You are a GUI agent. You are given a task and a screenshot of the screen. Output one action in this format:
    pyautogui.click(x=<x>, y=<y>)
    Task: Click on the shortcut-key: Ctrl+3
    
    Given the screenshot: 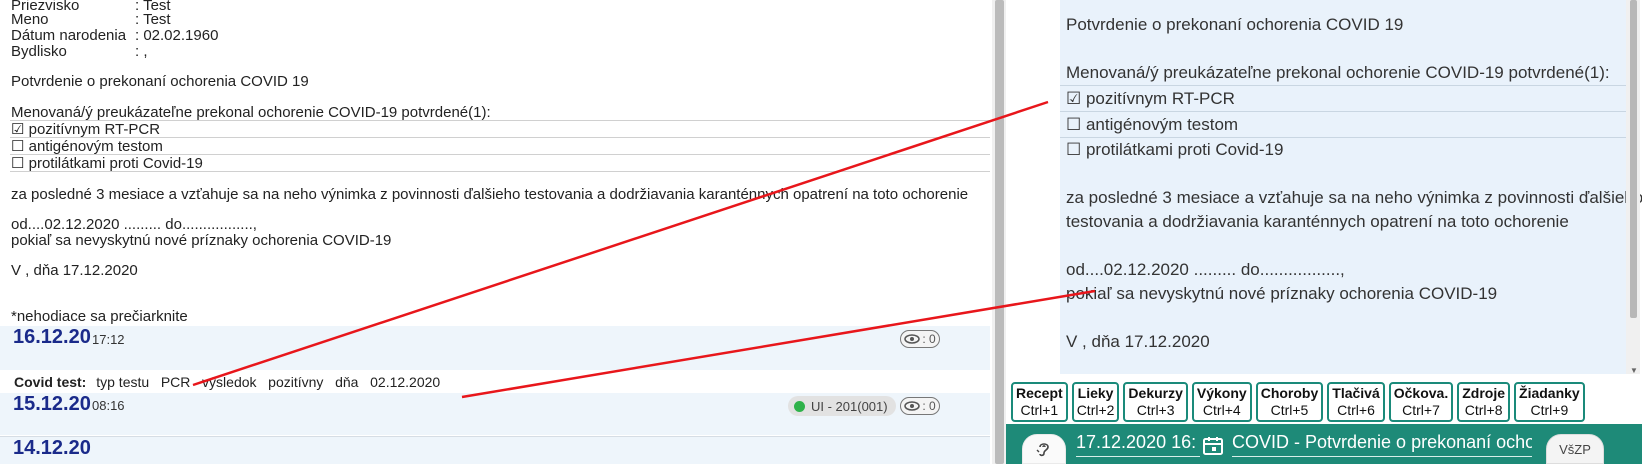 What is the action you would take?
    pyautogui.click(x=1155, y=410)
    